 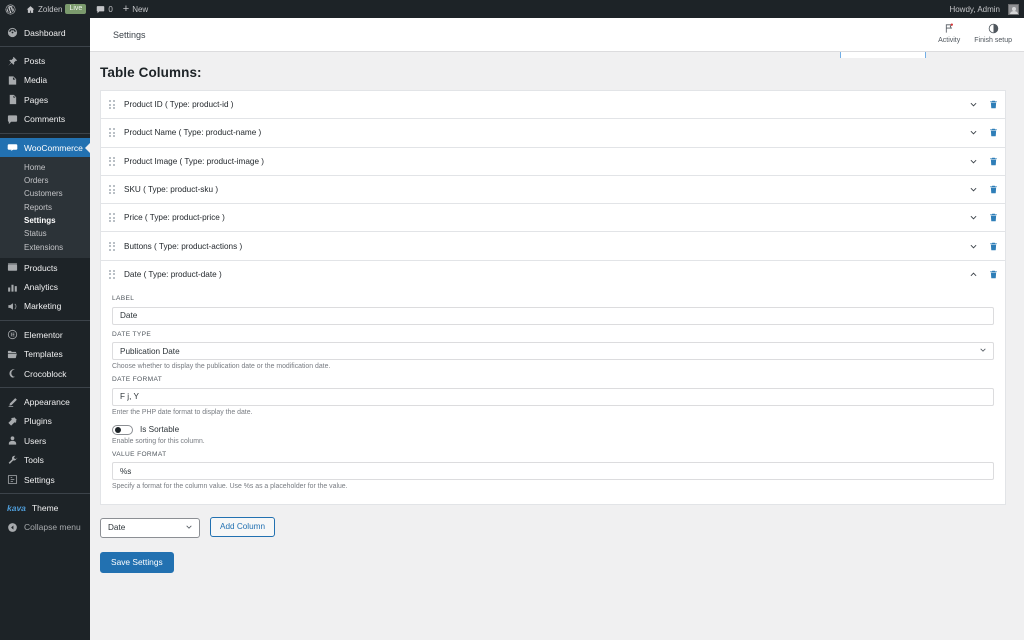 I want to click on sidebar-item-tools: Tools, so click(x=45, y=459).